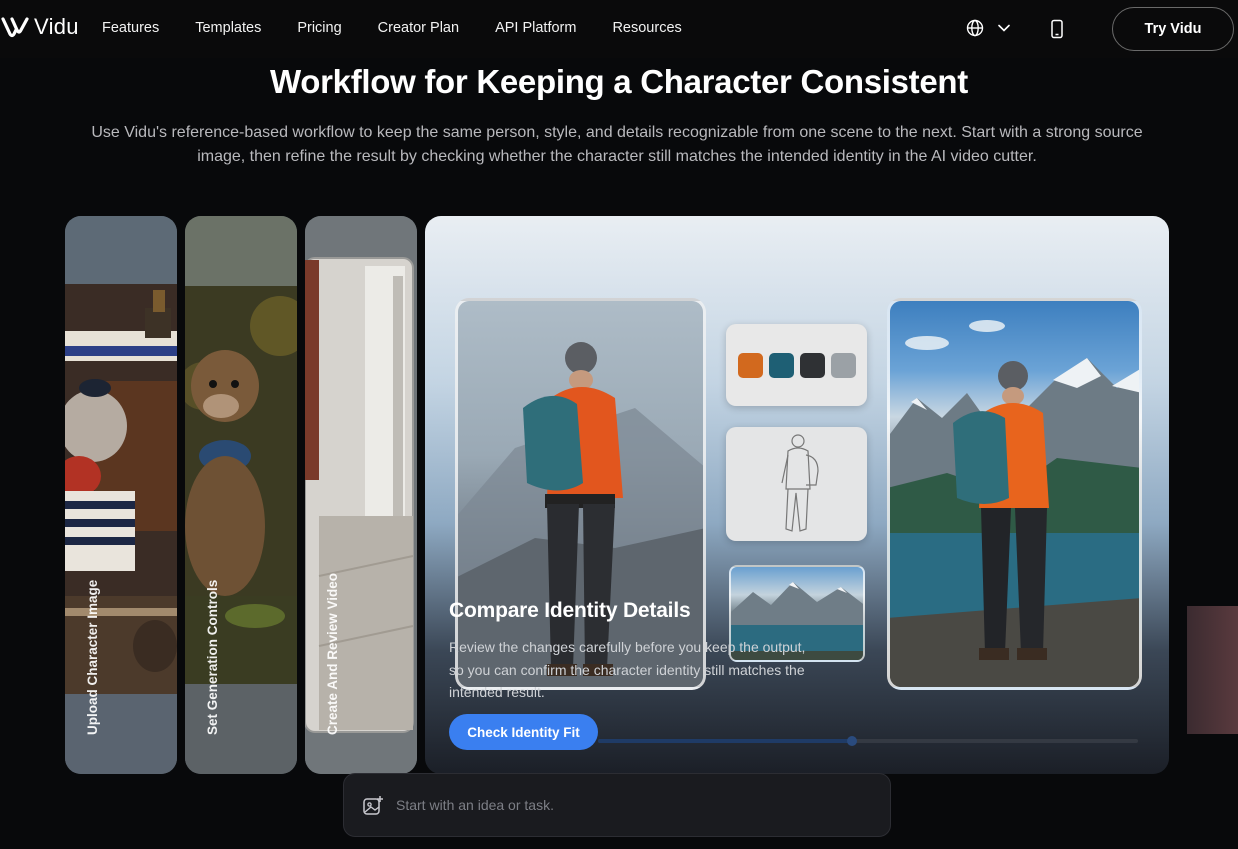 This screenshot has height=849, width=1238. I want to click on swatch-orange, so click(750, 365).